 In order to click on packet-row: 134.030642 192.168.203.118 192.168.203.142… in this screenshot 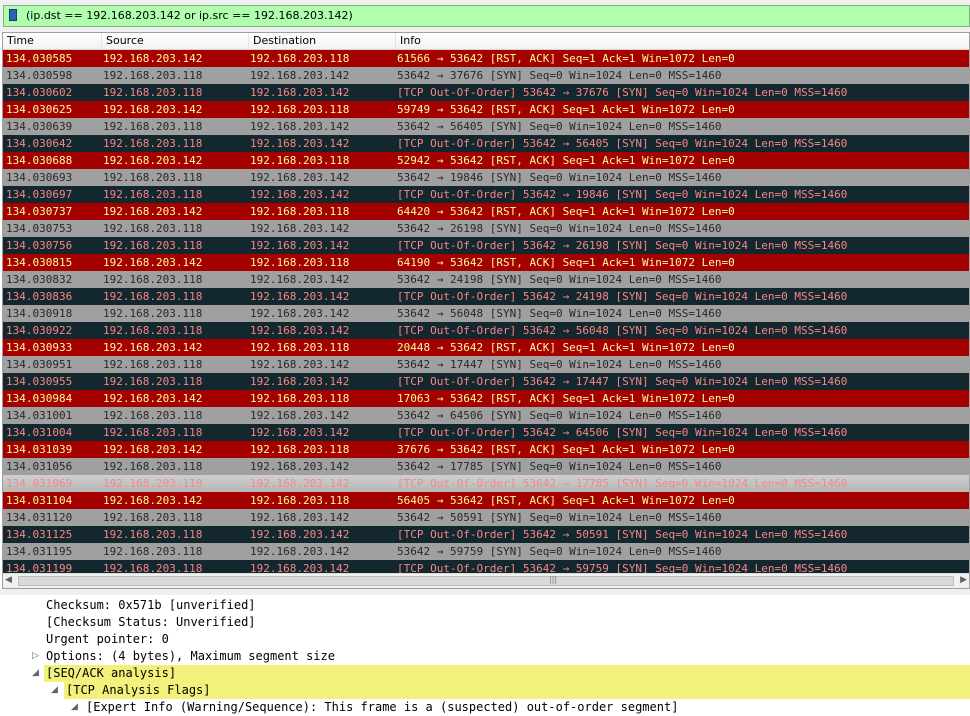, I will do `click(486, 143)`.